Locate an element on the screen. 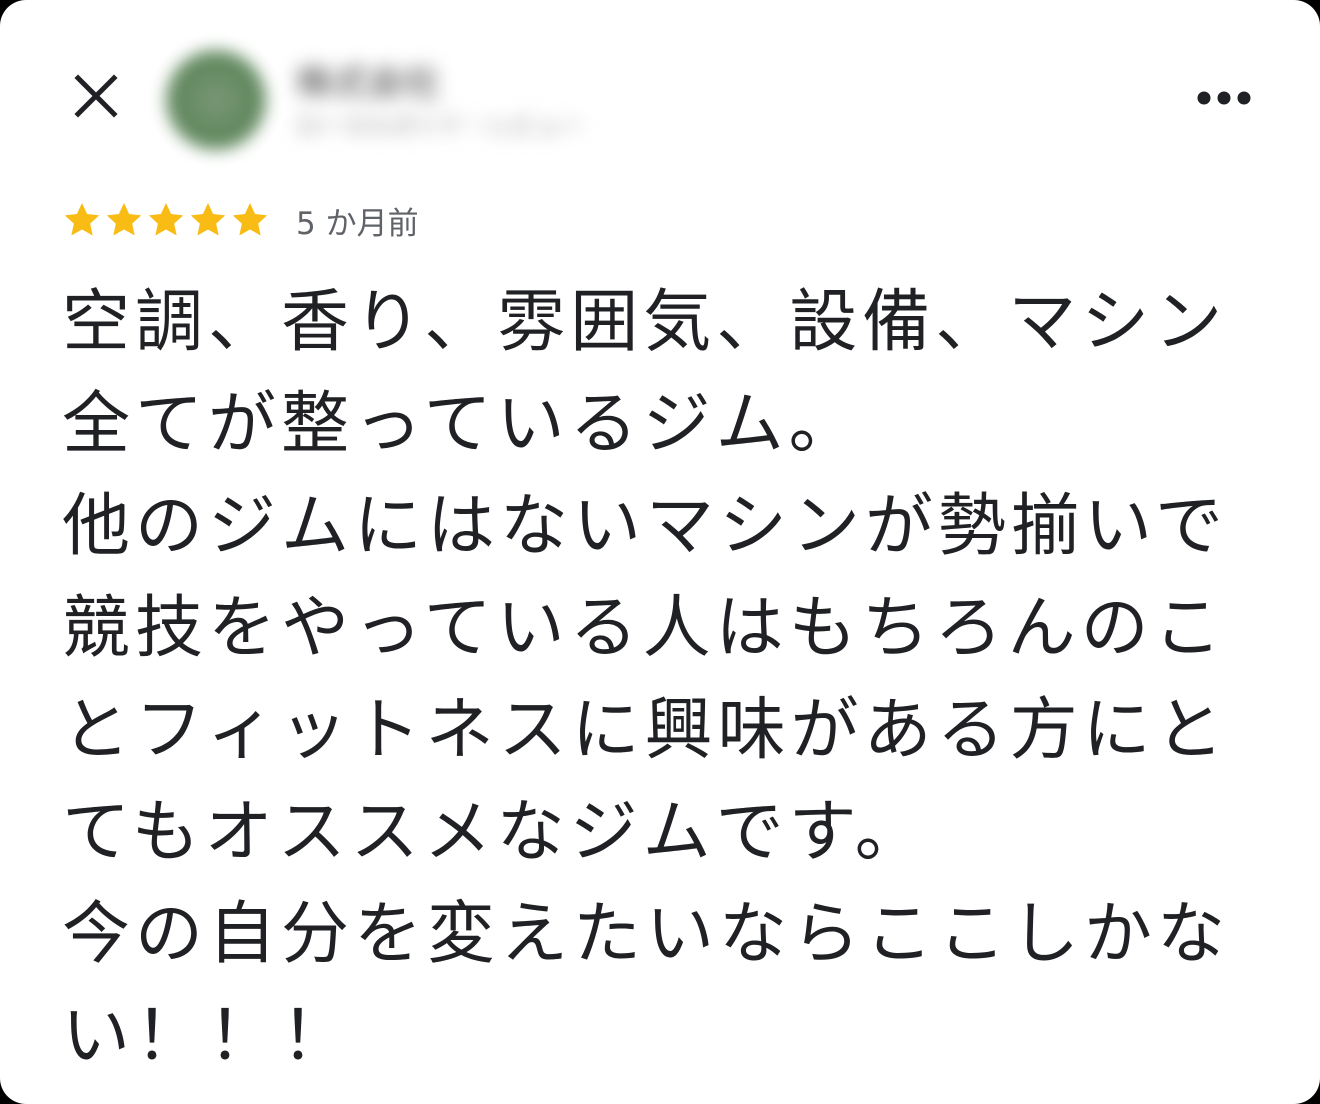  review-time: 5 か月前 is located at coordinates (357, 223).